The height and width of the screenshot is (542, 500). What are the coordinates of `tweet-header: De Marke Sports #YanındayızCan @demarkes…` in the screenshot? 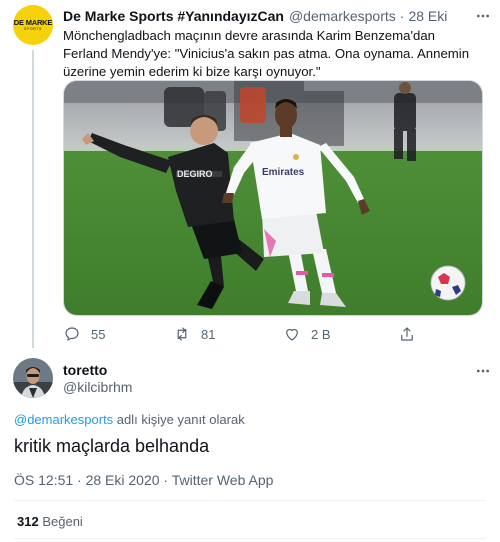 It's located at (266, 16).